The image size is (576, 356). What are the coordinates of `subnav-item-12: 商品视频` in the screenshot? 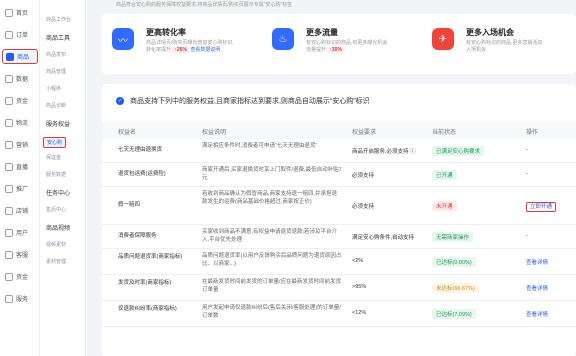 It's located at (58, 227).